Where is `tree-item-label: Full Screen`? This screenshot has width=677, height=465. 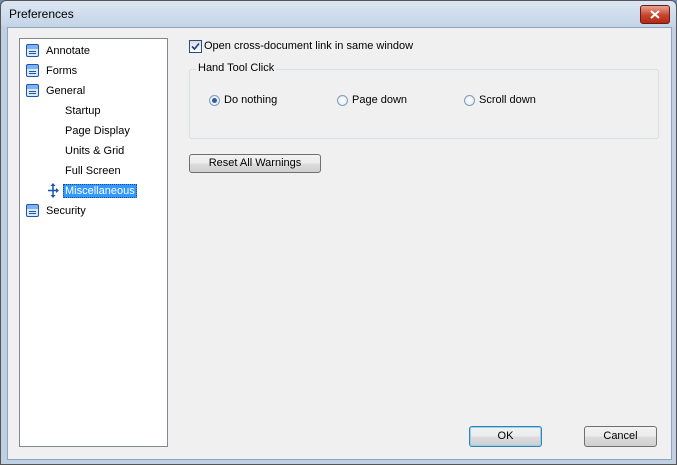 tree-item-label: Full Screen is located at coordinates (93, 171).